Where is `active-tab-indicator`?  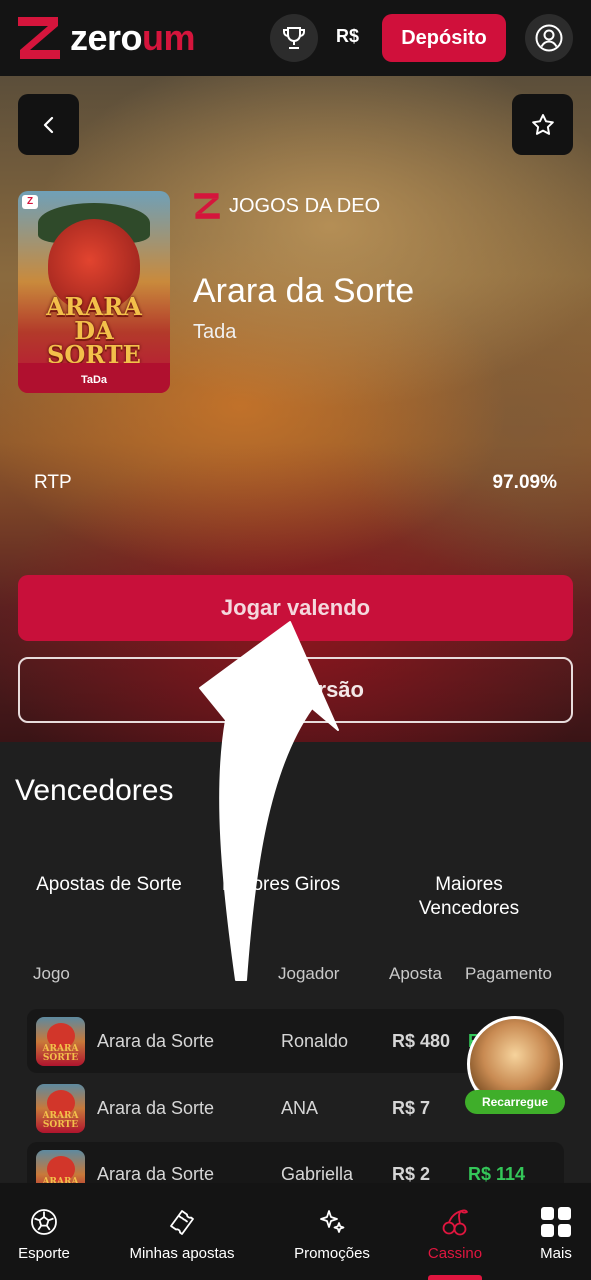 active-tab-indicator is located at coordinates (455, 1277).